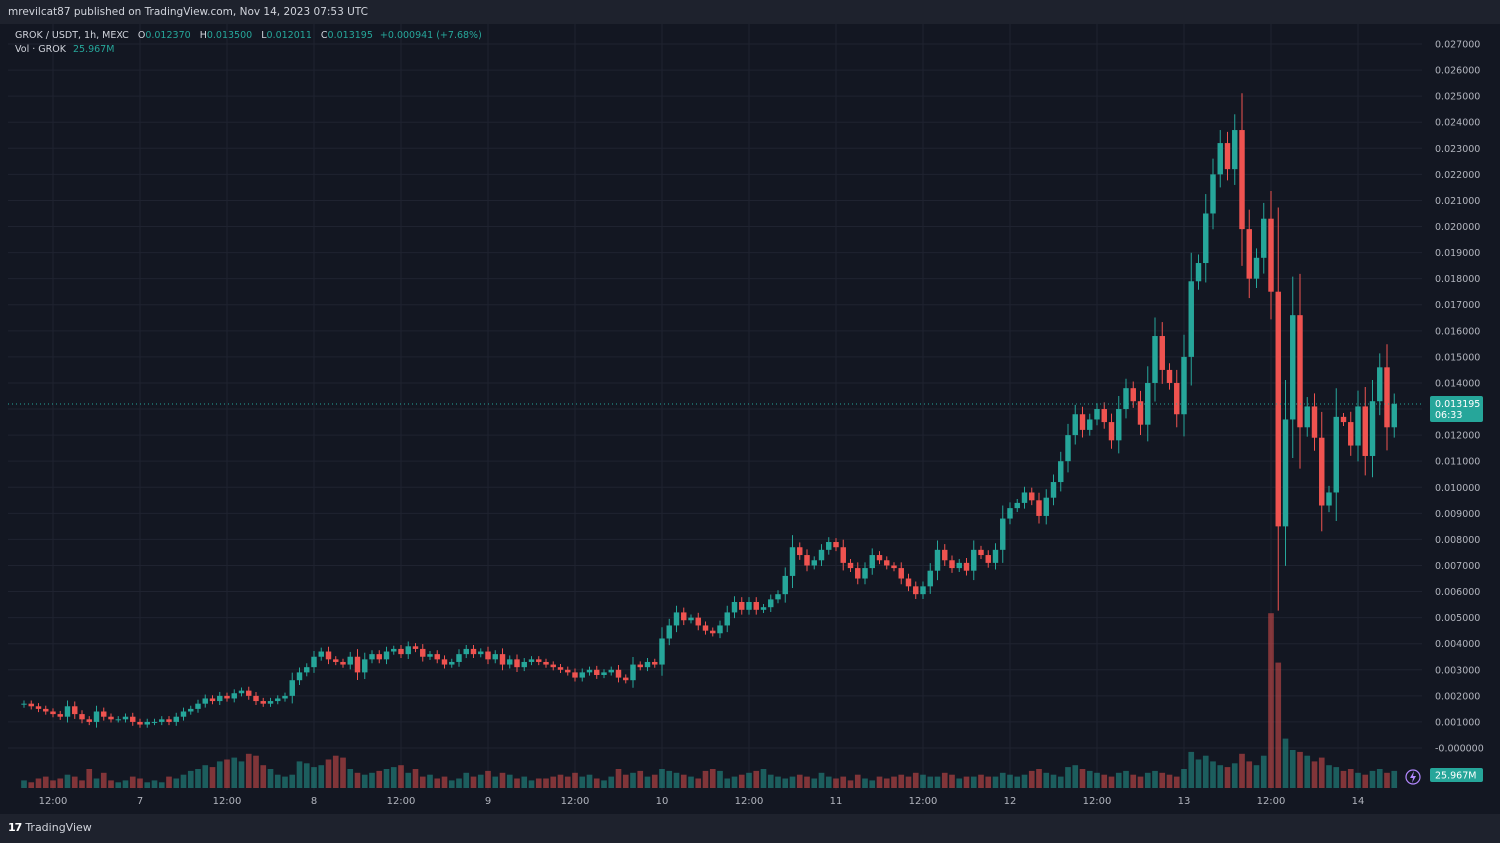 The height and width of the screenshot is (843, 1500). I want to click on tradingview-brand: 17 TradingView, so click(50, 827).